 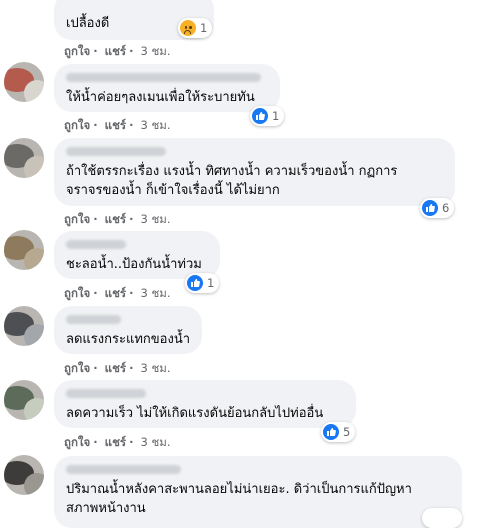 I want to click on sad-reaction-icon, so click(x=188, y=28).